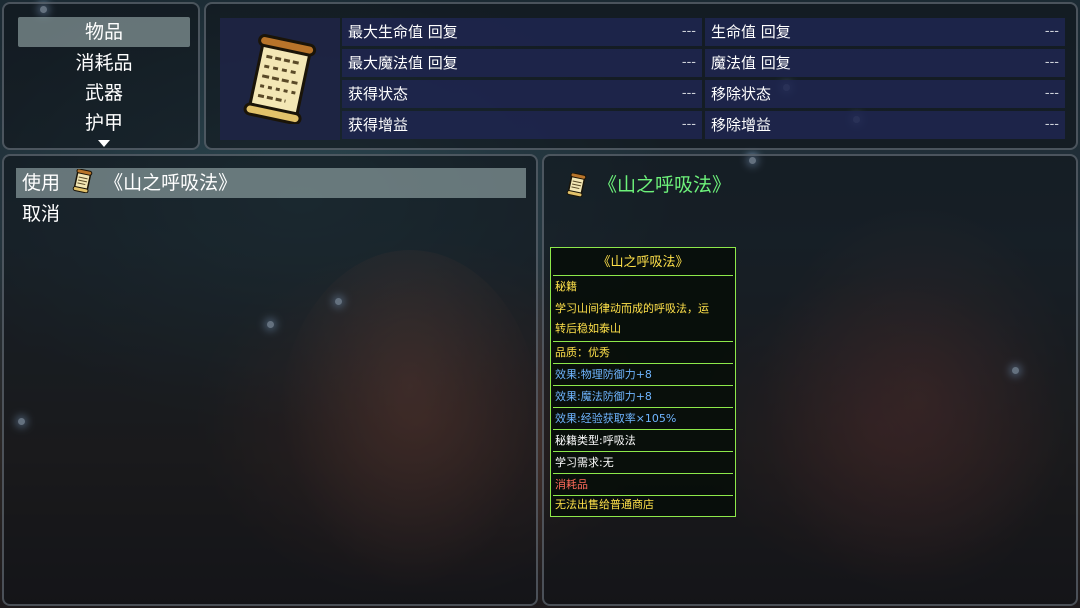 The image size is (1080, 608). What do you see at coordinates (885, 94) in the screenshot?
I see `stat-remove-state: 移除状态 ---` at bounding box center [885, 94].